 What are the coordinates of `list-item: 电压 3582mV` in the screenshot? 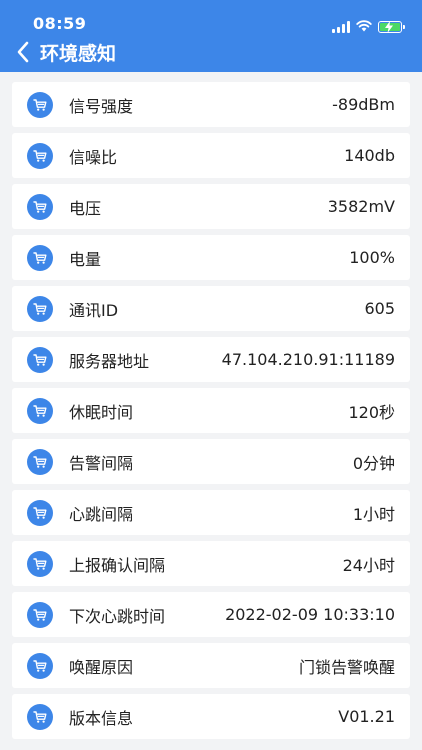 It's located at (211, 206).